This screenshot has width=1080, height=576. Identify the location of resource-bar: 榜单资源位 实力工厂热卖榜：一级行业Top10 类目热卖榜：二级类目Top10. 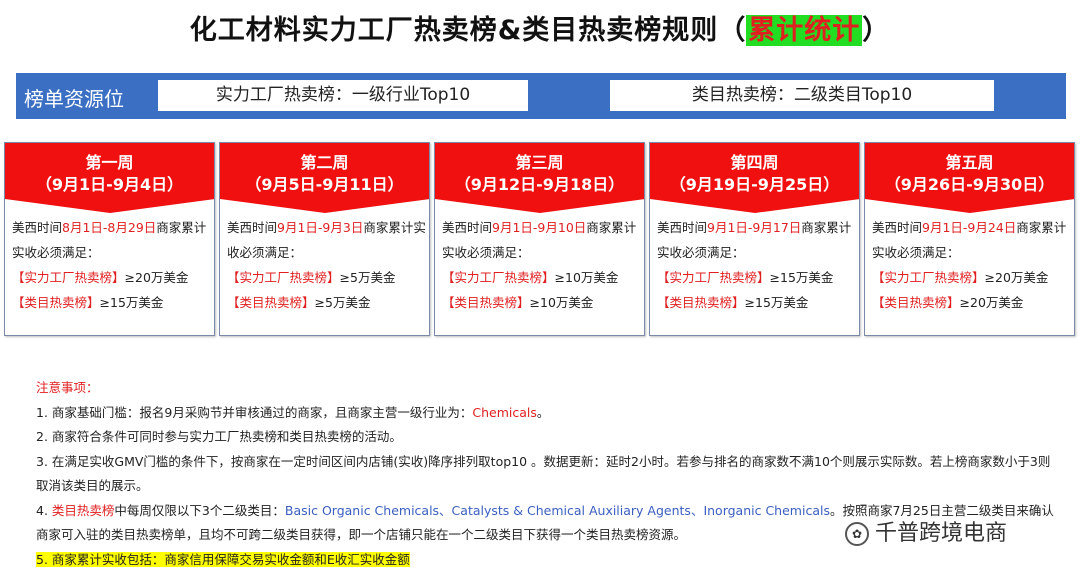
(541, 96).